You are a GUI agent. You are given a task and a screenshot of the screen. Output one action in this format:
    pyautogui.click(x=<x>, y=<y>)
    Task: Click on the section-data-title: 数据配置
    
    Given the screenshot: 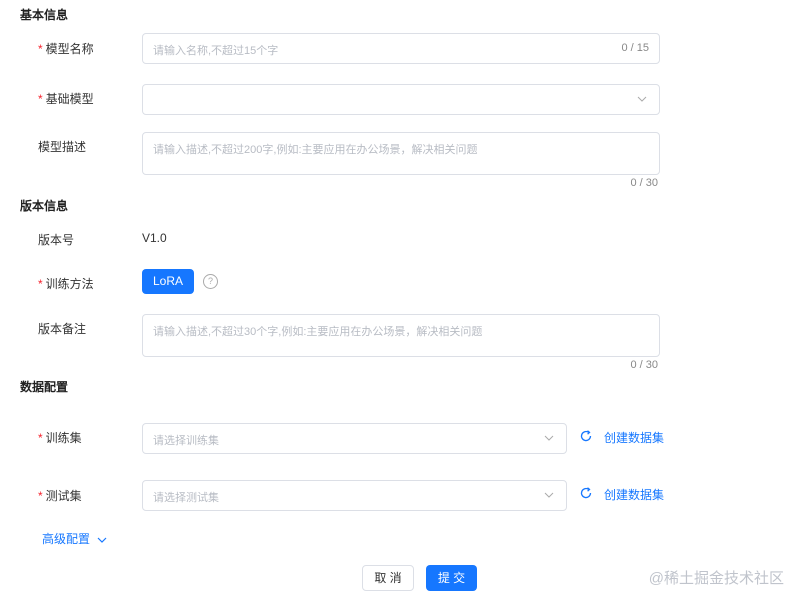 What is the action you would take?
    pyautogui.click(x=44, y=387)
    